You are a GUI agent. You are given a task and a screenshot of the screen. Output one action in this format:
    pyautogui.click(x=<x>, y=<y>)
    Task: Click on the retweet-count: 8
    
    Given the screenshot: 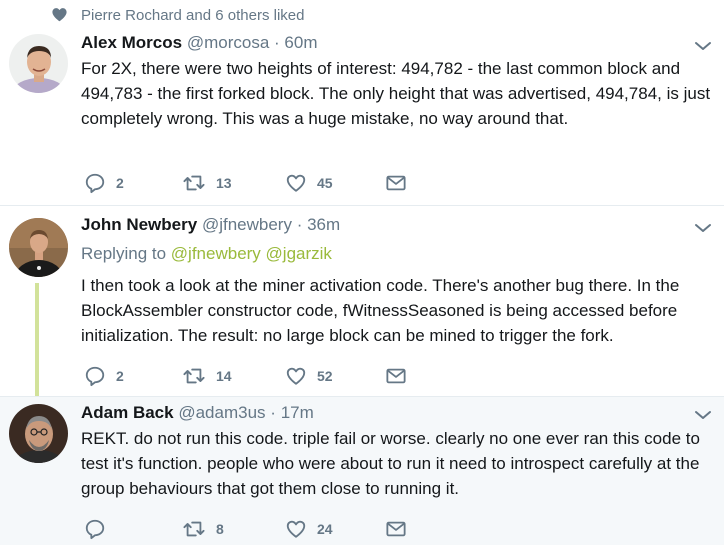 What is the action you would take?
    pyautogui.click(x=220, y=529)
    